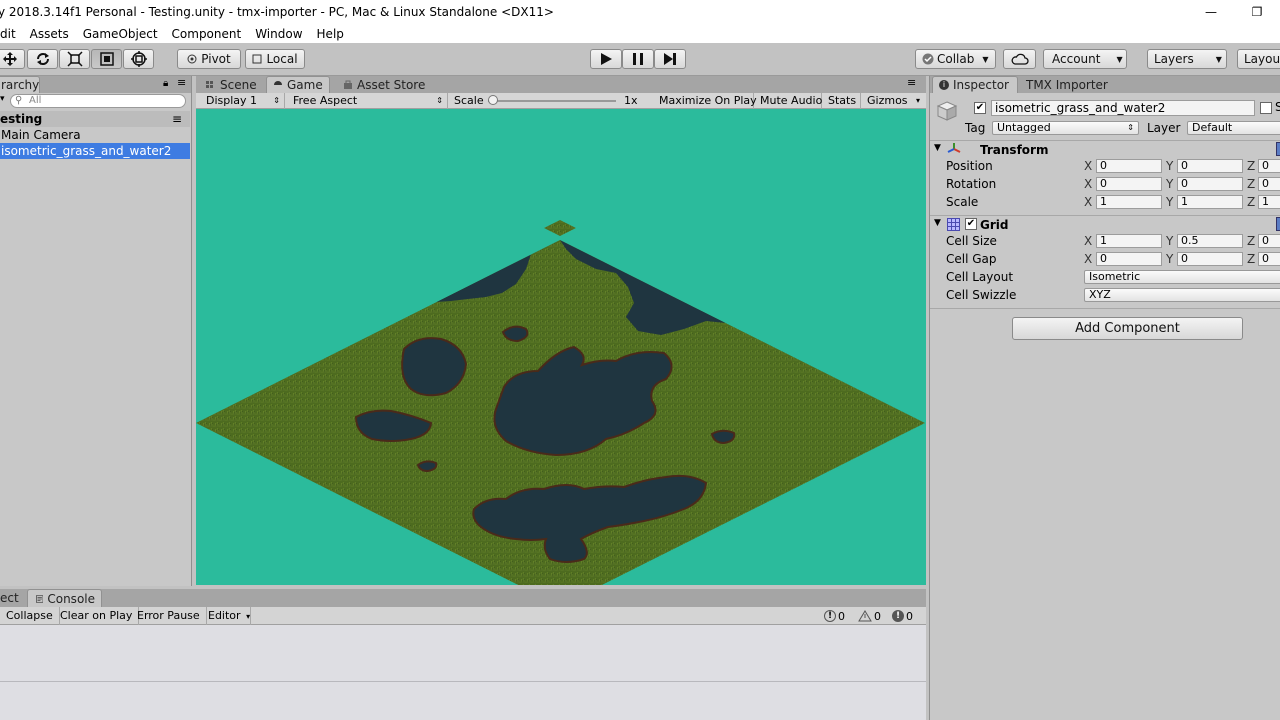 The image size is (1280, 720). I want to click on display-dropdown: Display 1 ⇕, so click(242, 101).